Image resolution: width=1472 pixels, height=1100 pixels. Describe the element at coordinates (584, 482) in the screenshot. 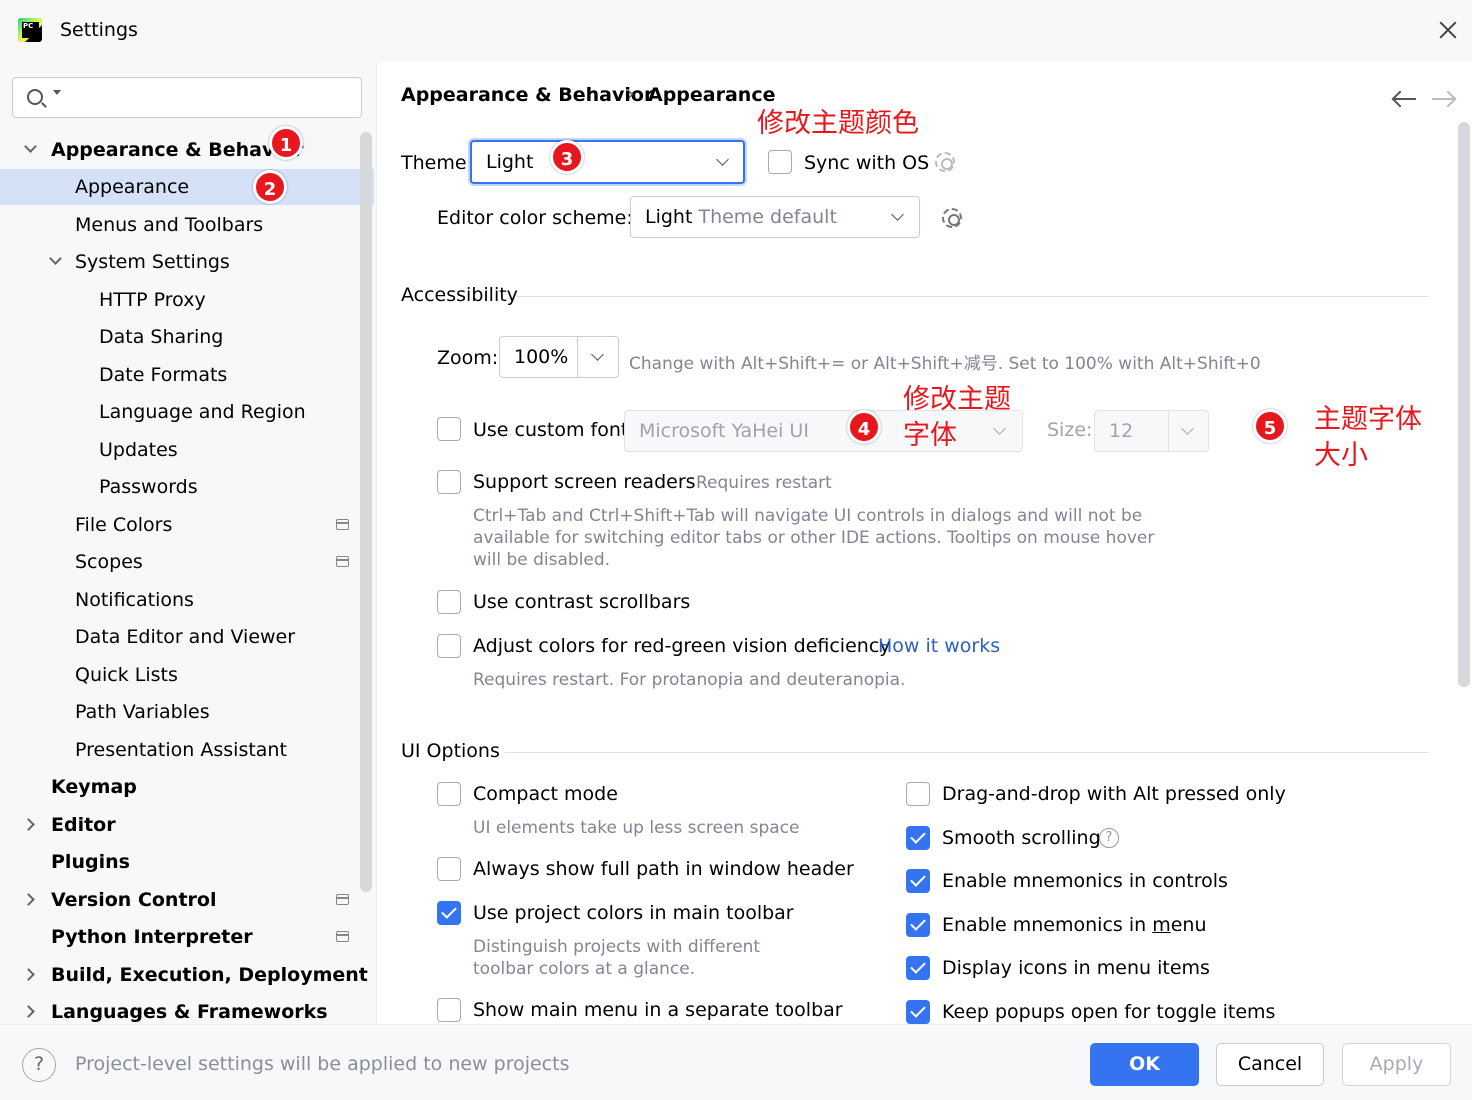

I see `screen-readers-label: Support screen readers` at that location.